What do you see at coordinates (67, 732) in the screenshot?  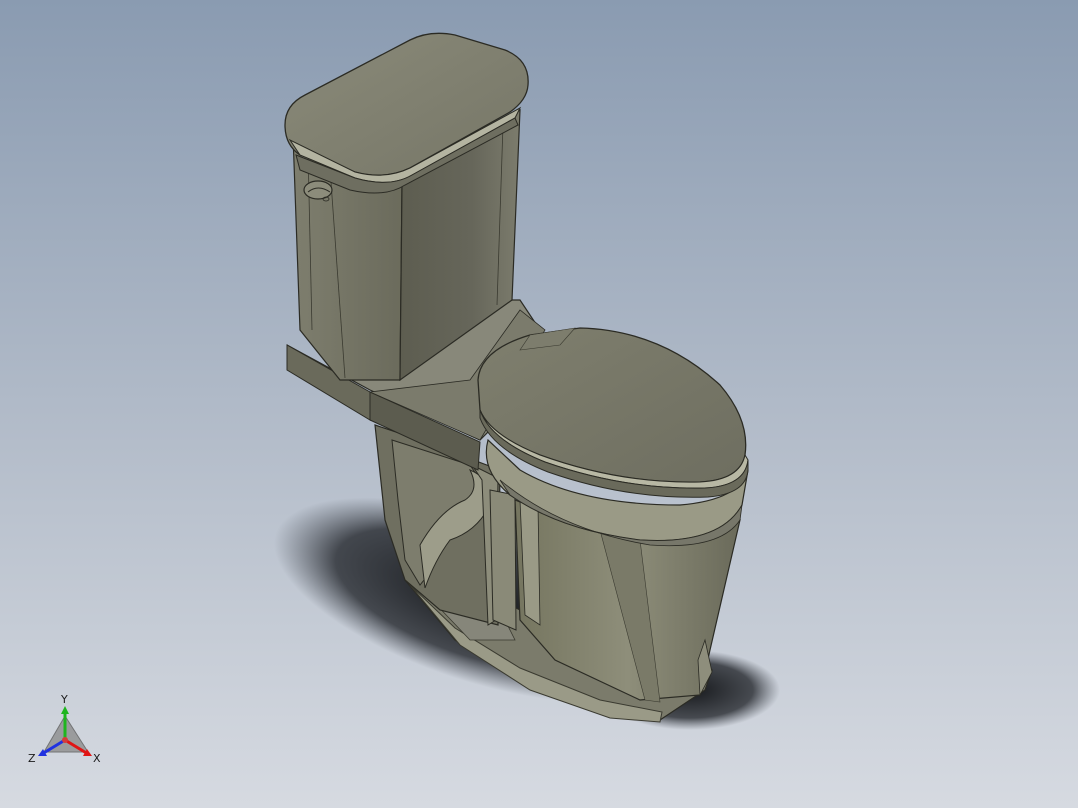 I see `orientation-triad: Y X Z` at bounding box center [67, 732].